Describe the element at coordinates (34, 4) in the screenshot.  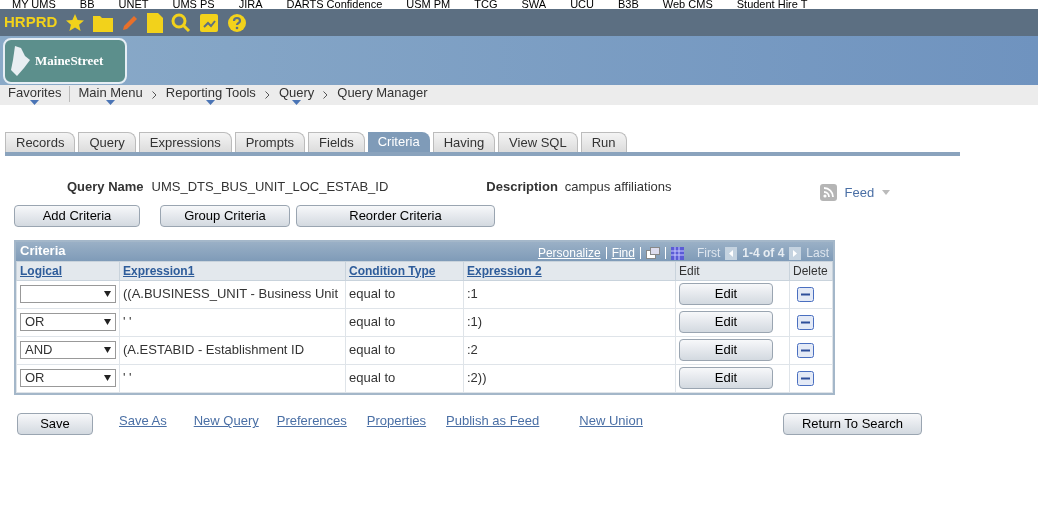
I see `bookmark-link: MY UMS` at that location.